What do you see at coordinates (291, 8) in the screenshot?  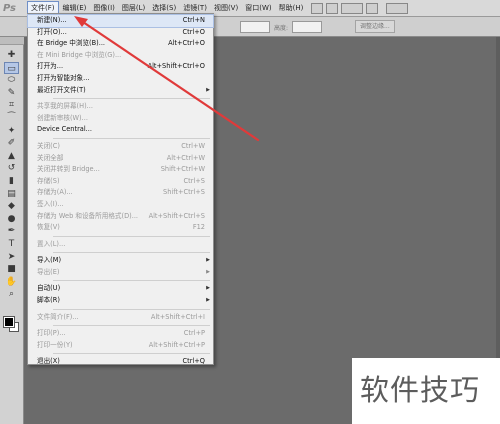 I see `menu-item: 帮助(H)` at bounding box center [291, 8].